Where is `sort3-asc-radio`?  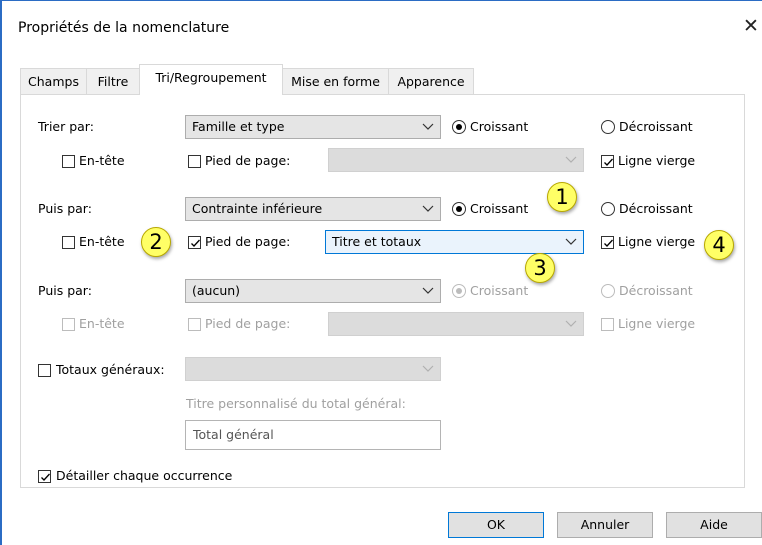 sort3-asc-radio is located at coordinates (459, 291).